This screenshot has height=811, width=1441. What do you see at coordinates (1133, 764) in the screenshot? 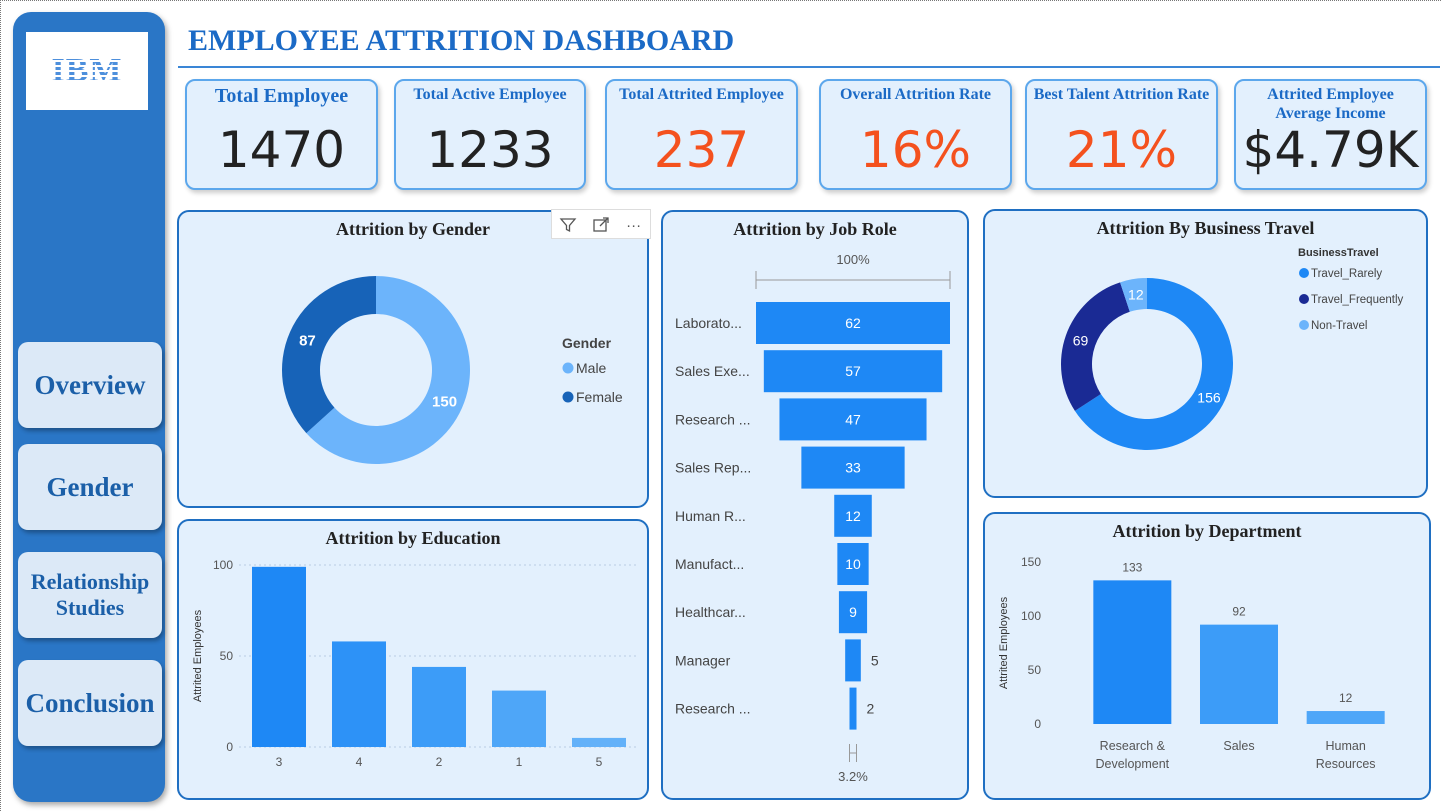
I see `x-tick-label: Development` at bounding box center [1133, 764].